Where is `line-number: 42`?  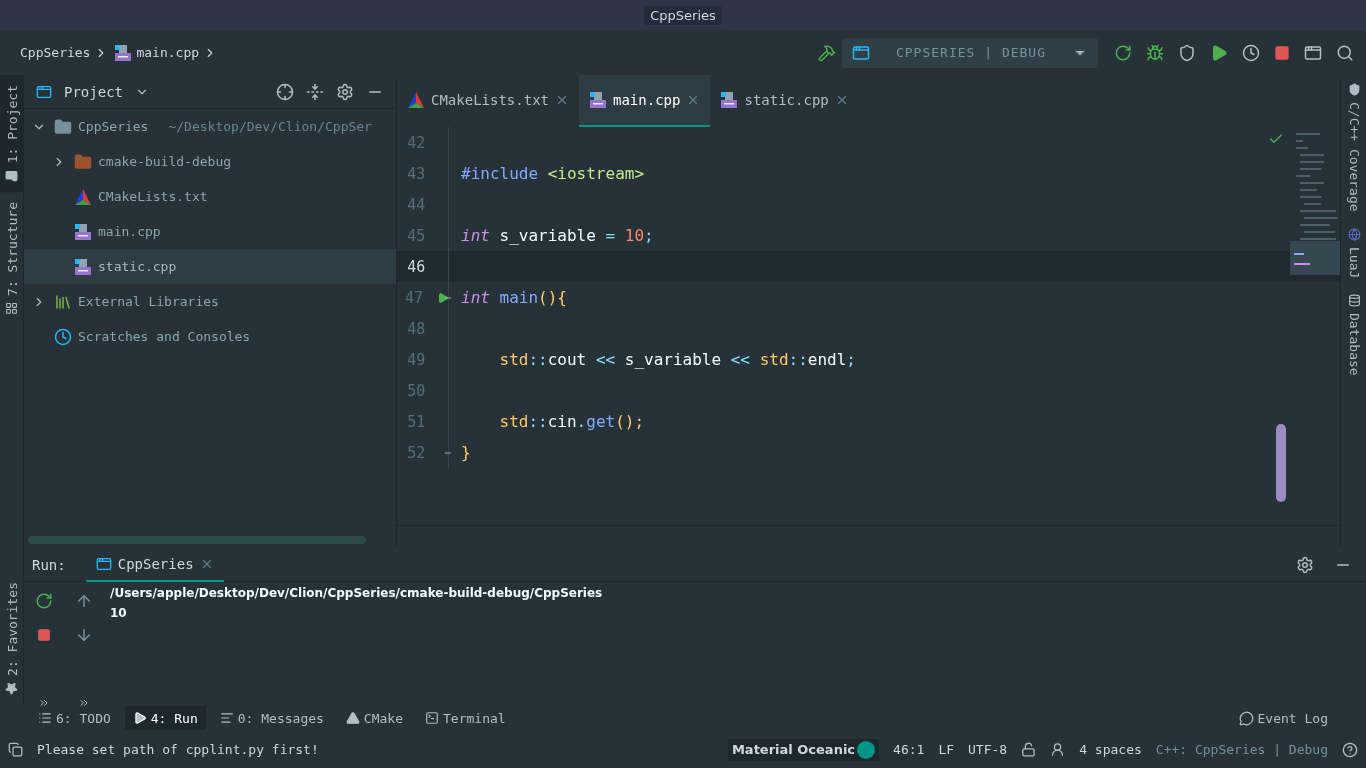
line-number: 42 is located at coordinates (416, 142).